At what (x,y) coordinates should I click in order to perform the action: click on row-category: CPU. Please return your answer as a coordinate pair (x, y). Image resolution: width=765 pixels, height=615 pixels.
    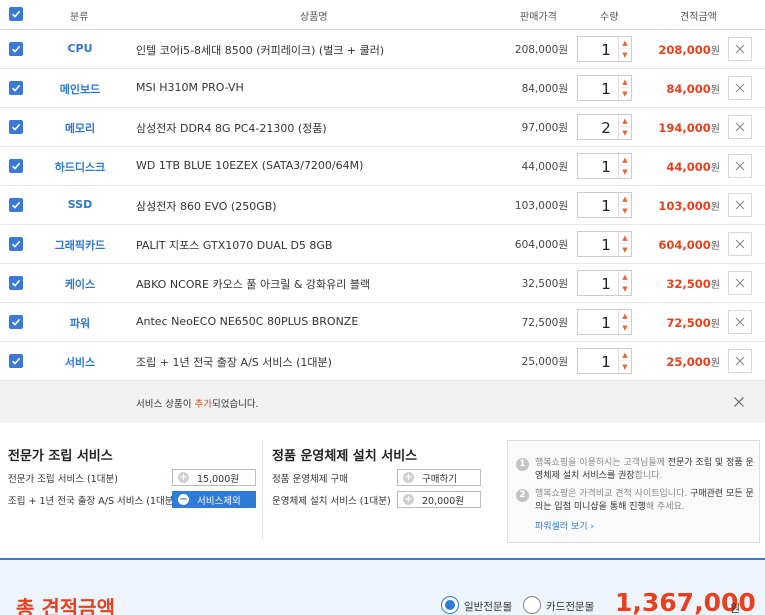
    Looking at the image, I should click on (80, 48).